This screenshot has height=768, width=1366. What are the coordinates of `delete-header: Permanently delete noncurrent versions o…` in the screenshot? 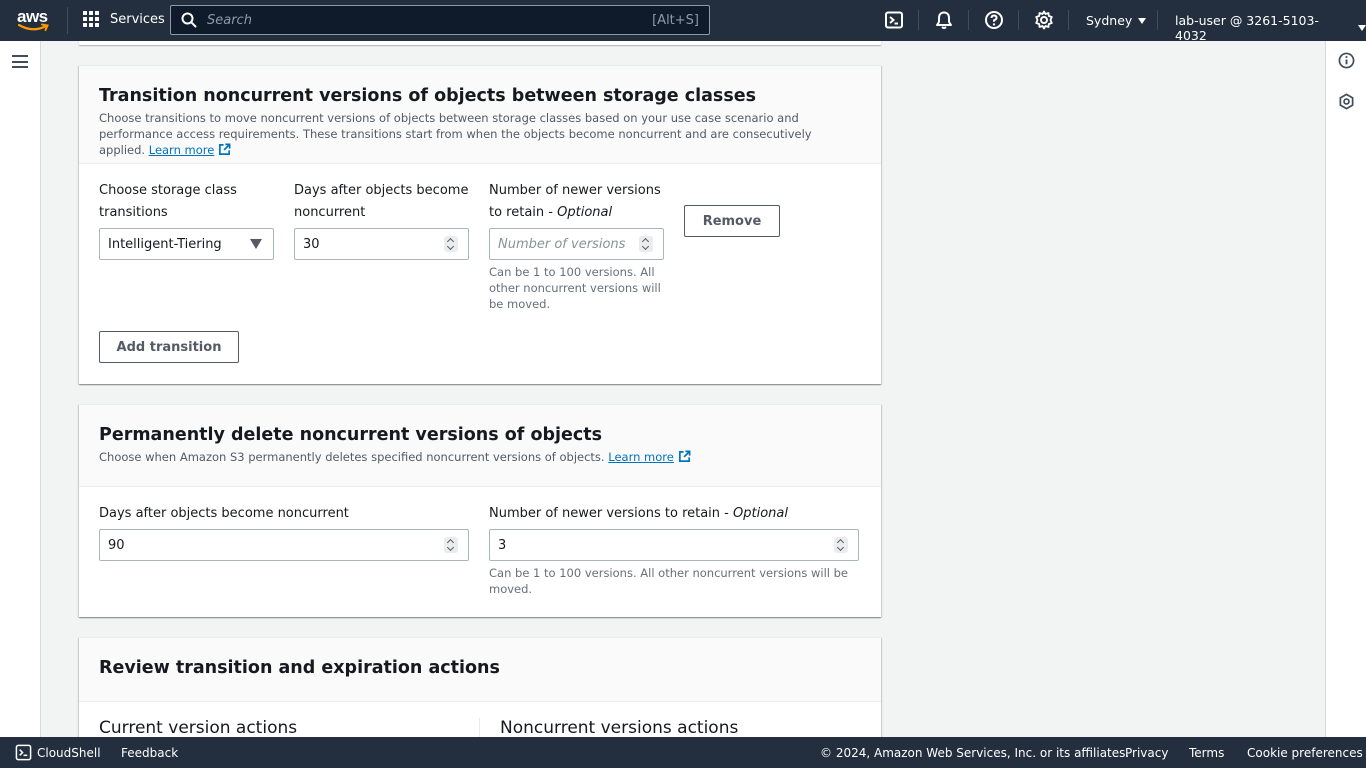 It's located at (480, 446).